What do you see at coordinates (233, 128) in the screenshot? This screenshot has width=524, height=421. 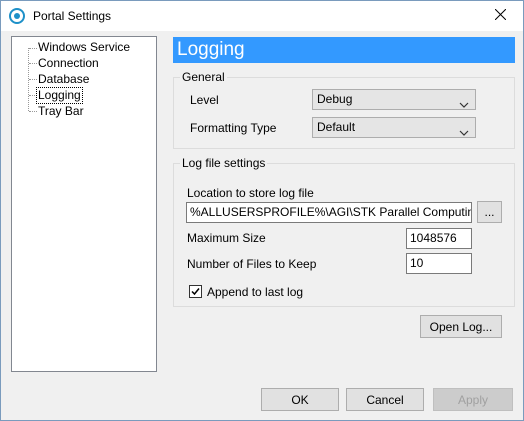 I see `formatting-type-label: Formatting Type` at bounding box center [233, 128].